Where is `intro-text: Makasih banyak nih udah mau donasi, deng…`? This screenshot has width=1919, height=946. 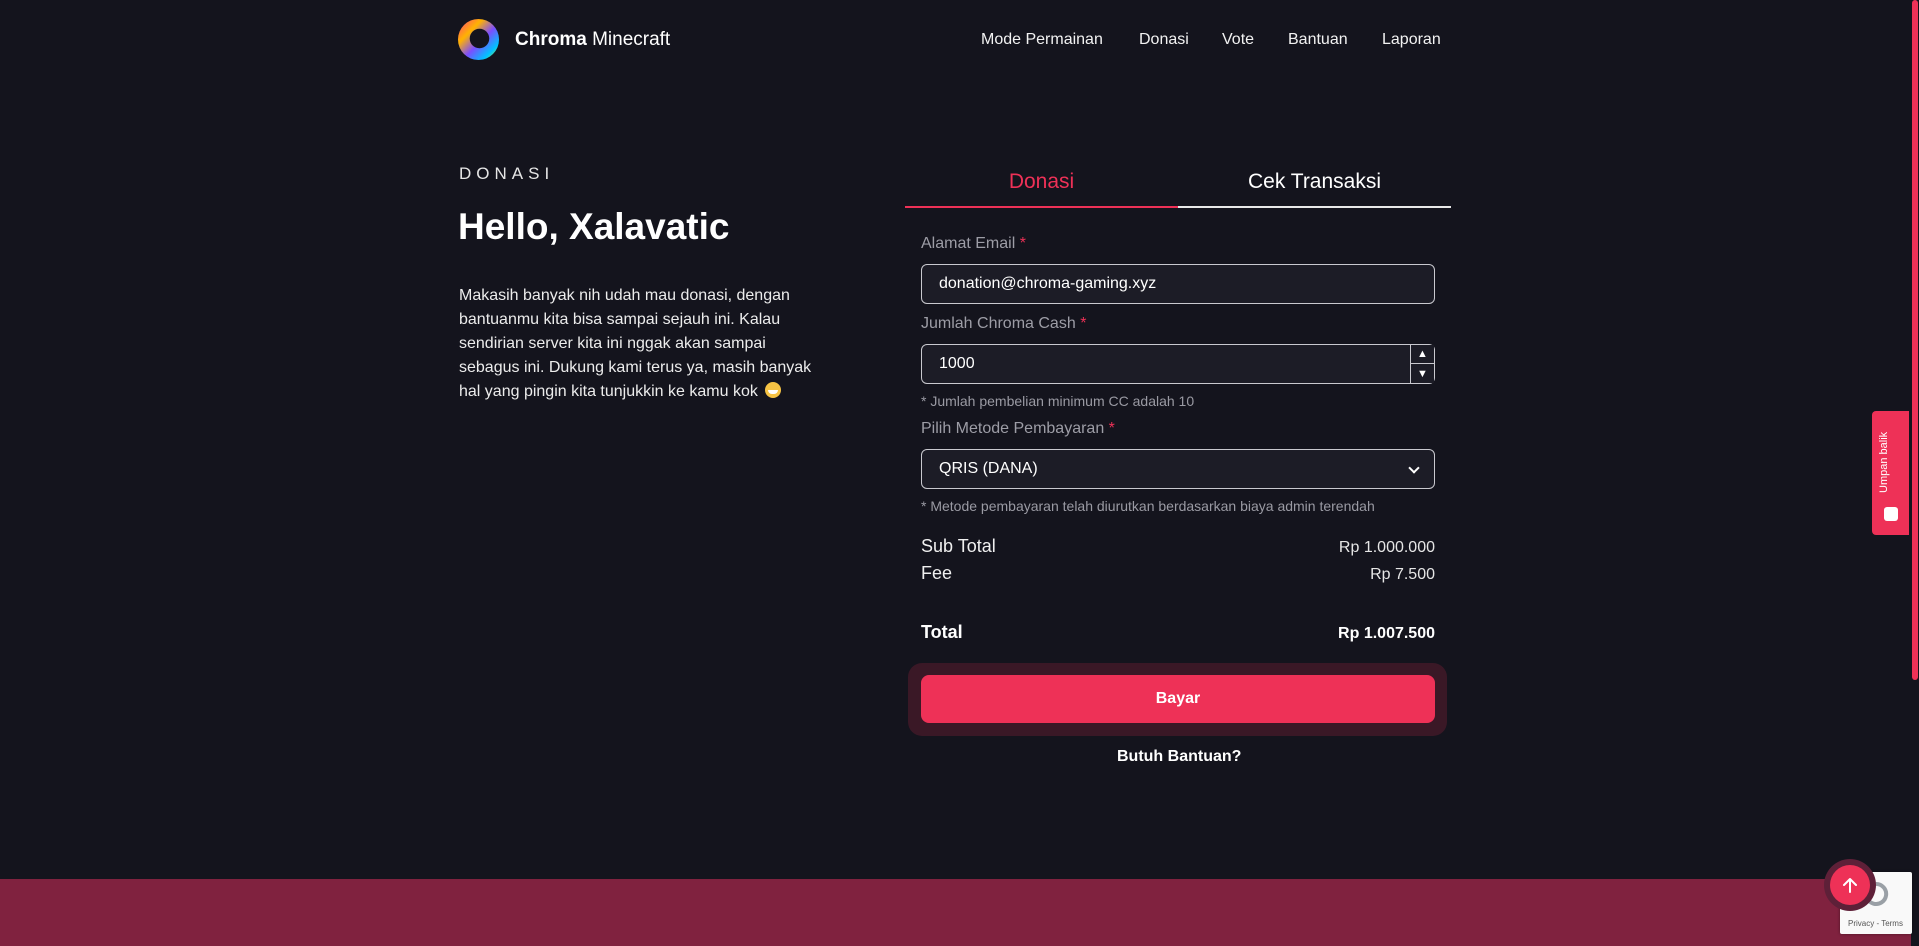 intro-text: Makasih banyak nih udah mau donasi, deng… is located at coordinates (644, 344).